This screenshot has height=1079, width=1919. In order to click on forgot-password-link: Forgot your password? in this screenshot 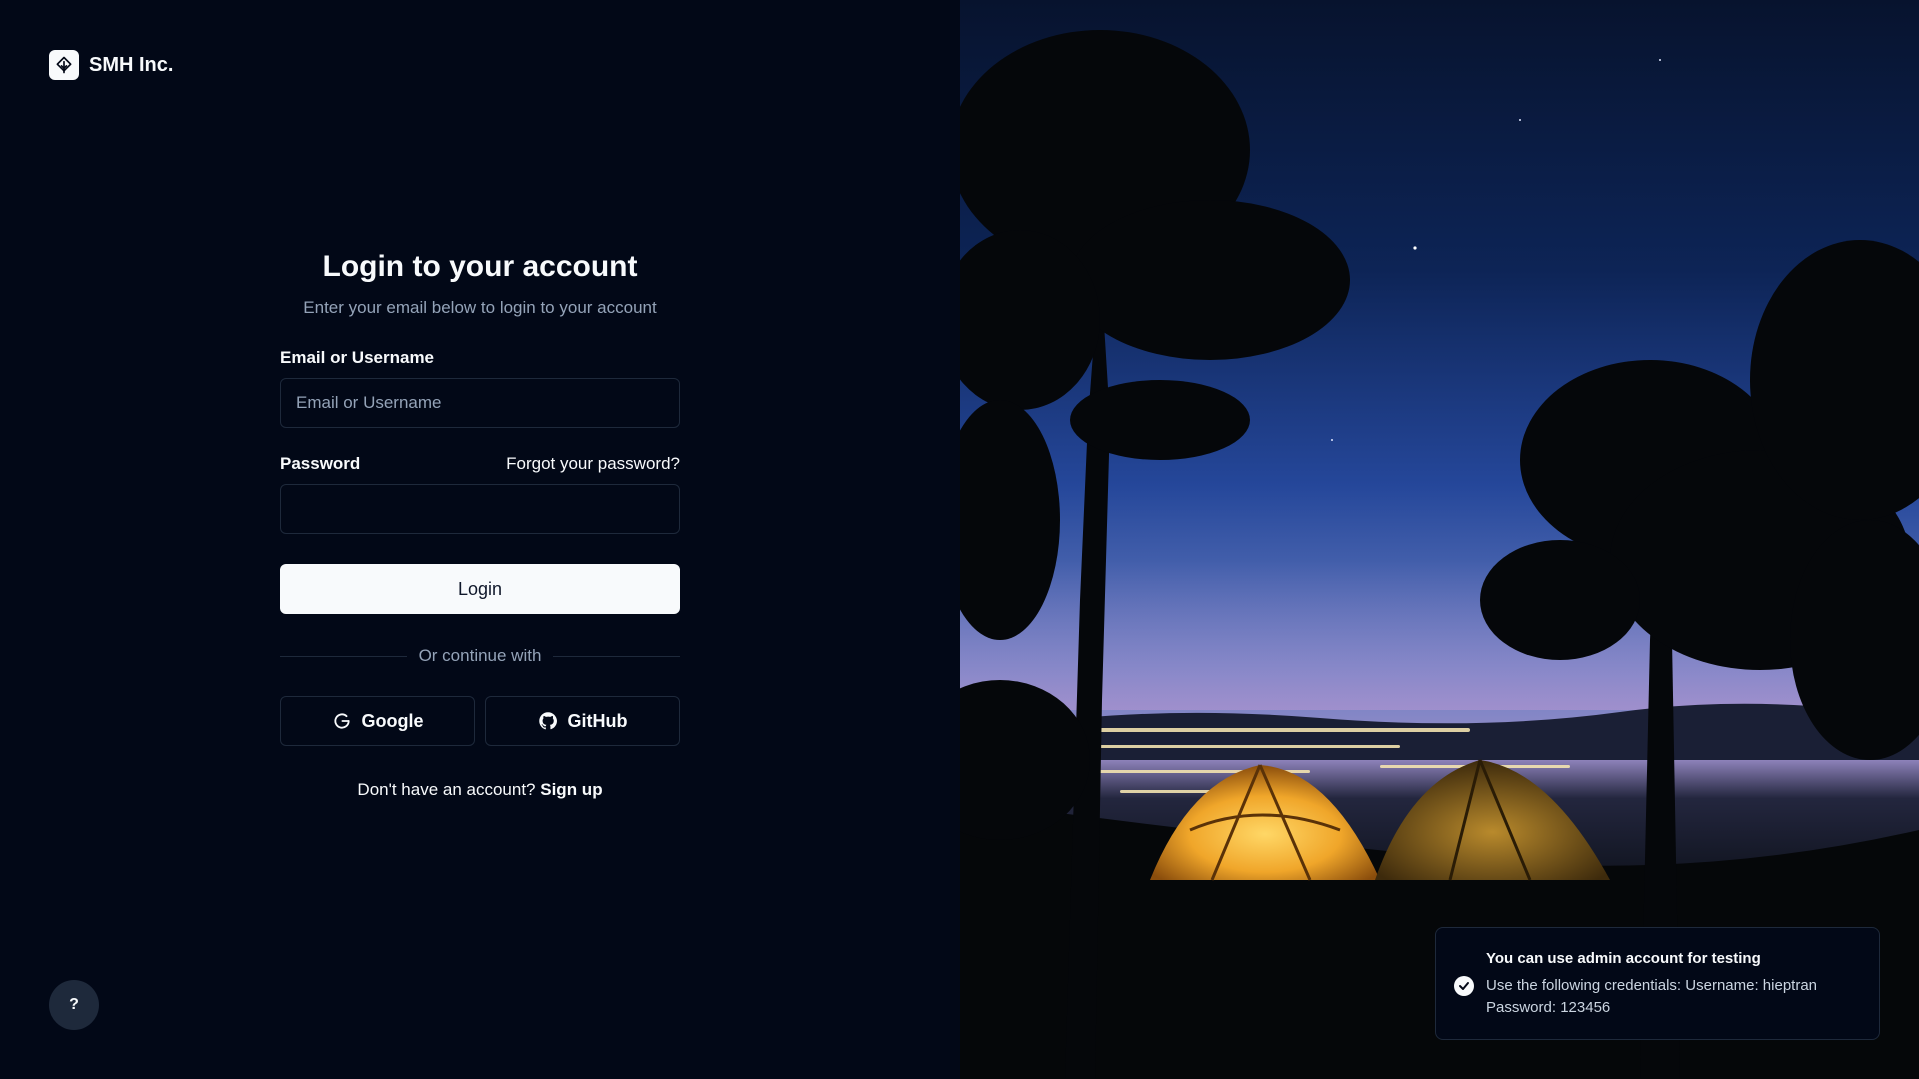, I will do `click(593, 464)`.